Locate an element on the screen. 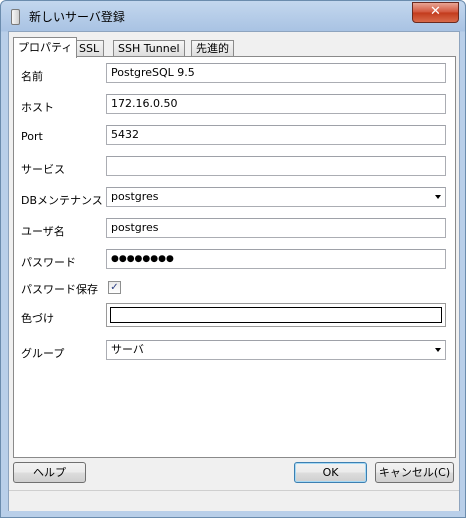  color-swatch is located at coordinates (276, 315).